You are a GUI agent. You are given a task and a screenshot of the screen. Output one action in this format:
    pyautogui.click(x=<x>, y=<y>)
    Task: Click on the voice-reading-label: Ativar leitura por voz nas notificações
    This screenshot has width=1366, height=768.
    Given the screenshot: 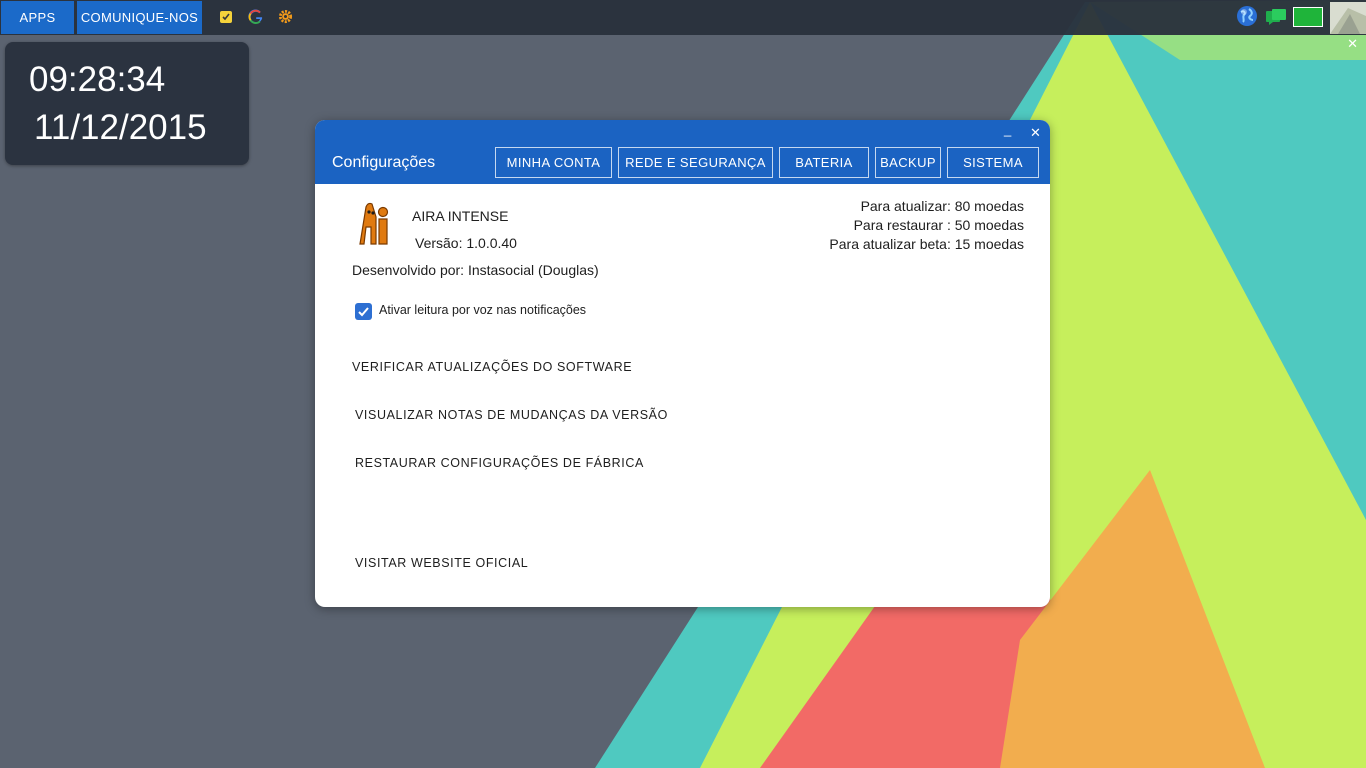 What is the action you would take?
    pyautogui.click(x=482, y=310)
    